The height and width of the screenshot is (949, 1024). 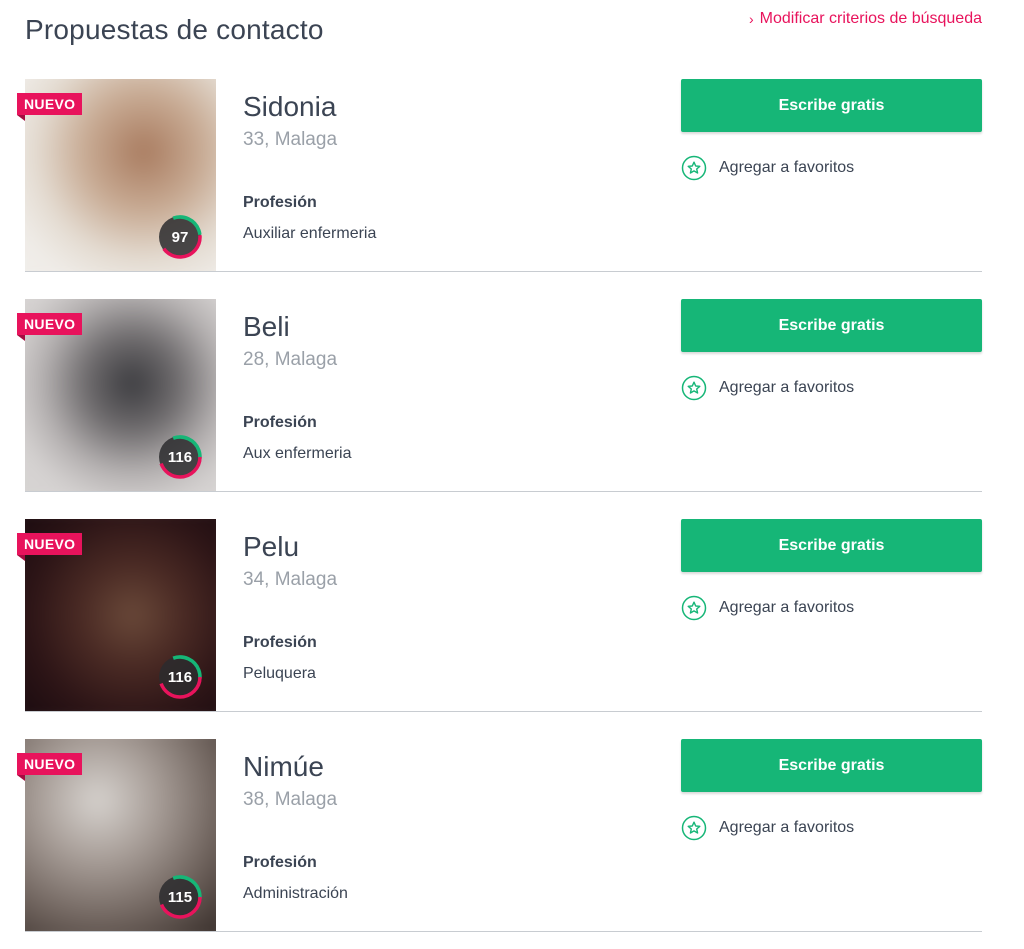 I want to click on profile-name: Pelu, so click(x=271, y=547).